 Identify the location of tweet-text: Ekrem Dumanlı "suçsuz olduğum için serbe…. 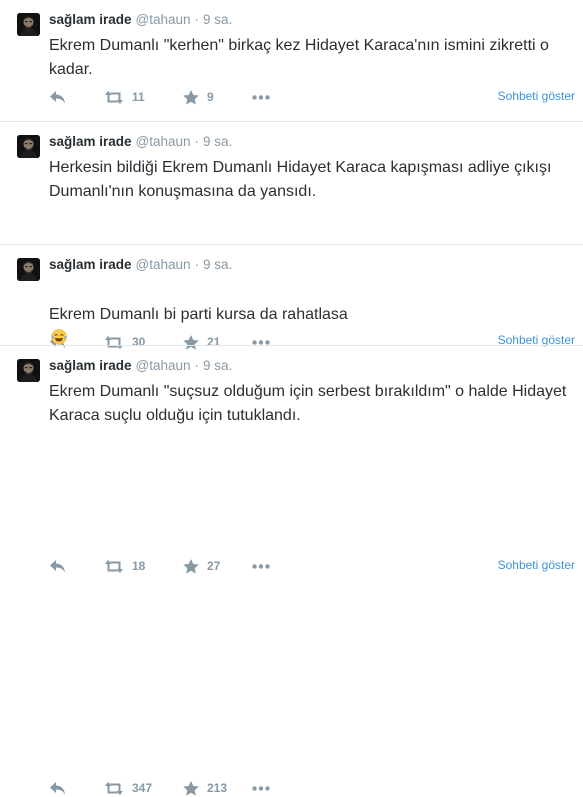
(308, 403).